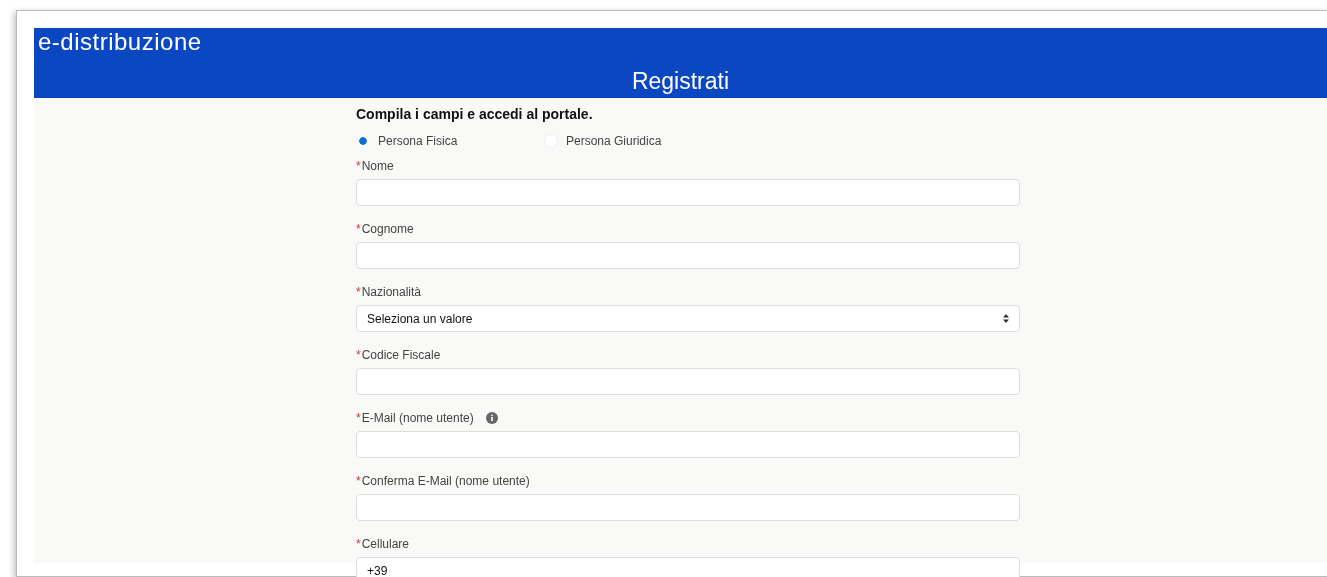  What do you see at coordinates (443, 481) in the screenshot?
I see `field-label: *Conferma E-Mail (nome utente)` at bounding box center [443, 481].